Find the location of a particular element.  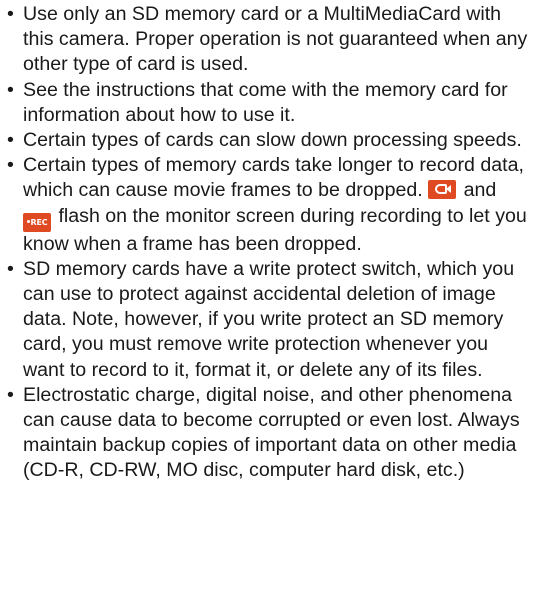

rec-icon-label: REC is located at coordinates (39, 222).